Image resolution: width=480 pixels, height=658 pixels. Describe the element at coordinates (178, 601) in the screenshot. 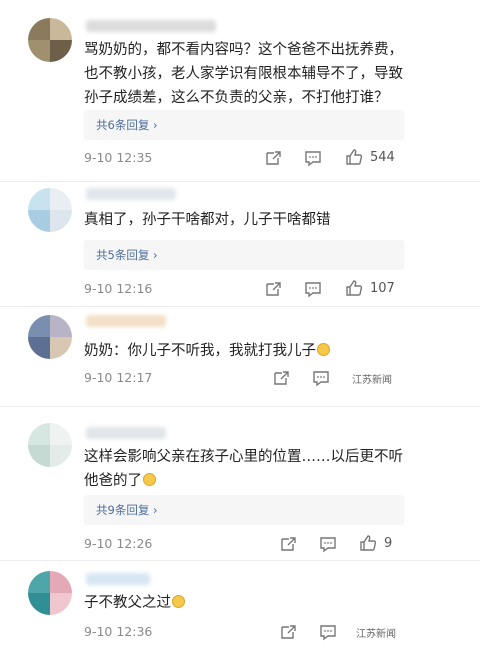

I see `cat-emoji-icon` at that location.